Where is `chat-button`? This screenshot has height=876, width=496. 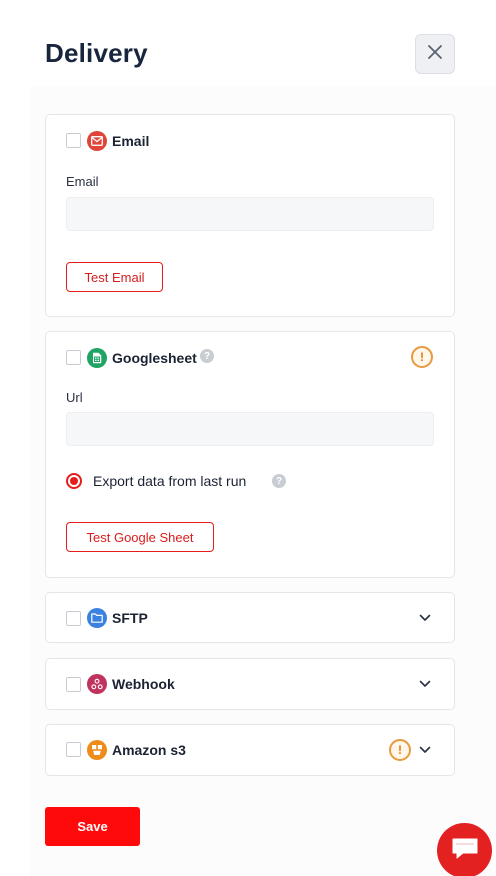
chat-button is located at coordinates (464, 849).